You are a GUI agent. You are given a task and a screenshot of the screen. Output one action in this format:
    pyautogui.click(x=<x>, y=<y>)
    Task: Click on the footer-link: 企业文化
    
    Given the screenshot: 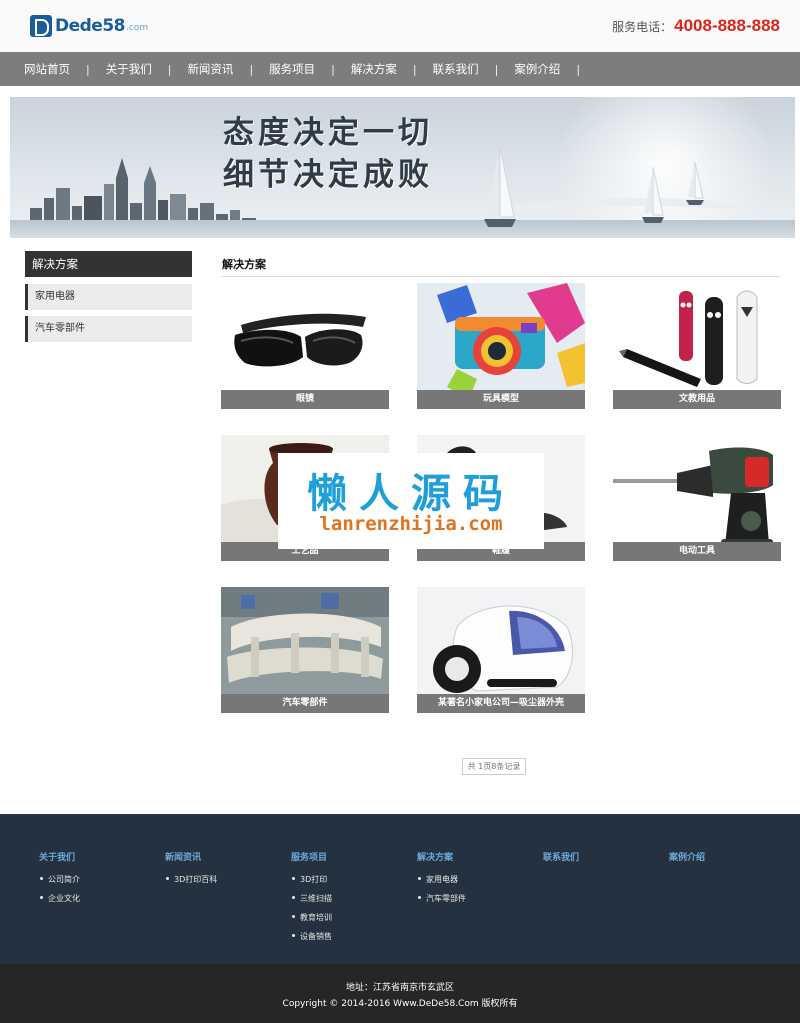 What is the action you would take?
    pyautogui.click(x=60, y=898)
    